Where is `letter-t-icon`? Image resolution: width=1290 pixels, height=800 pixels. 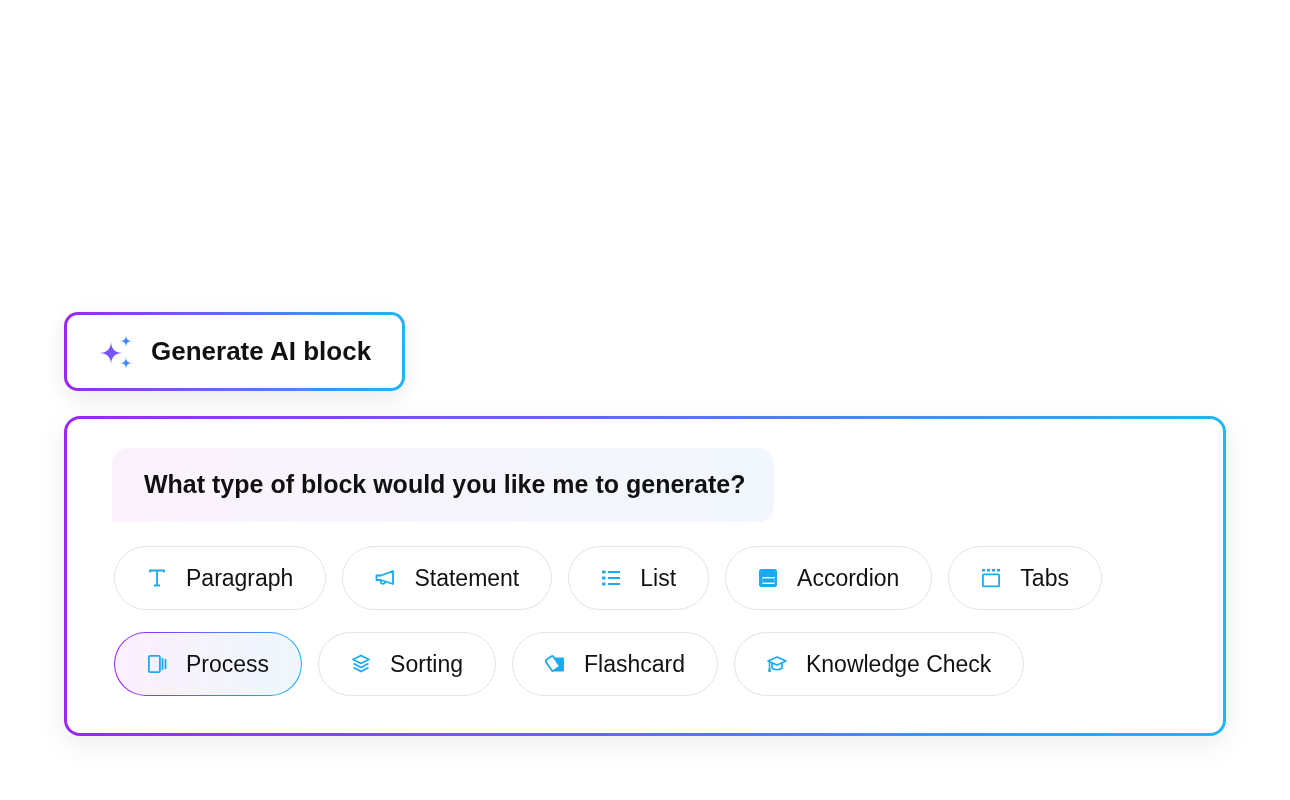
letter-t-icon is located at coordinates (157, 578).